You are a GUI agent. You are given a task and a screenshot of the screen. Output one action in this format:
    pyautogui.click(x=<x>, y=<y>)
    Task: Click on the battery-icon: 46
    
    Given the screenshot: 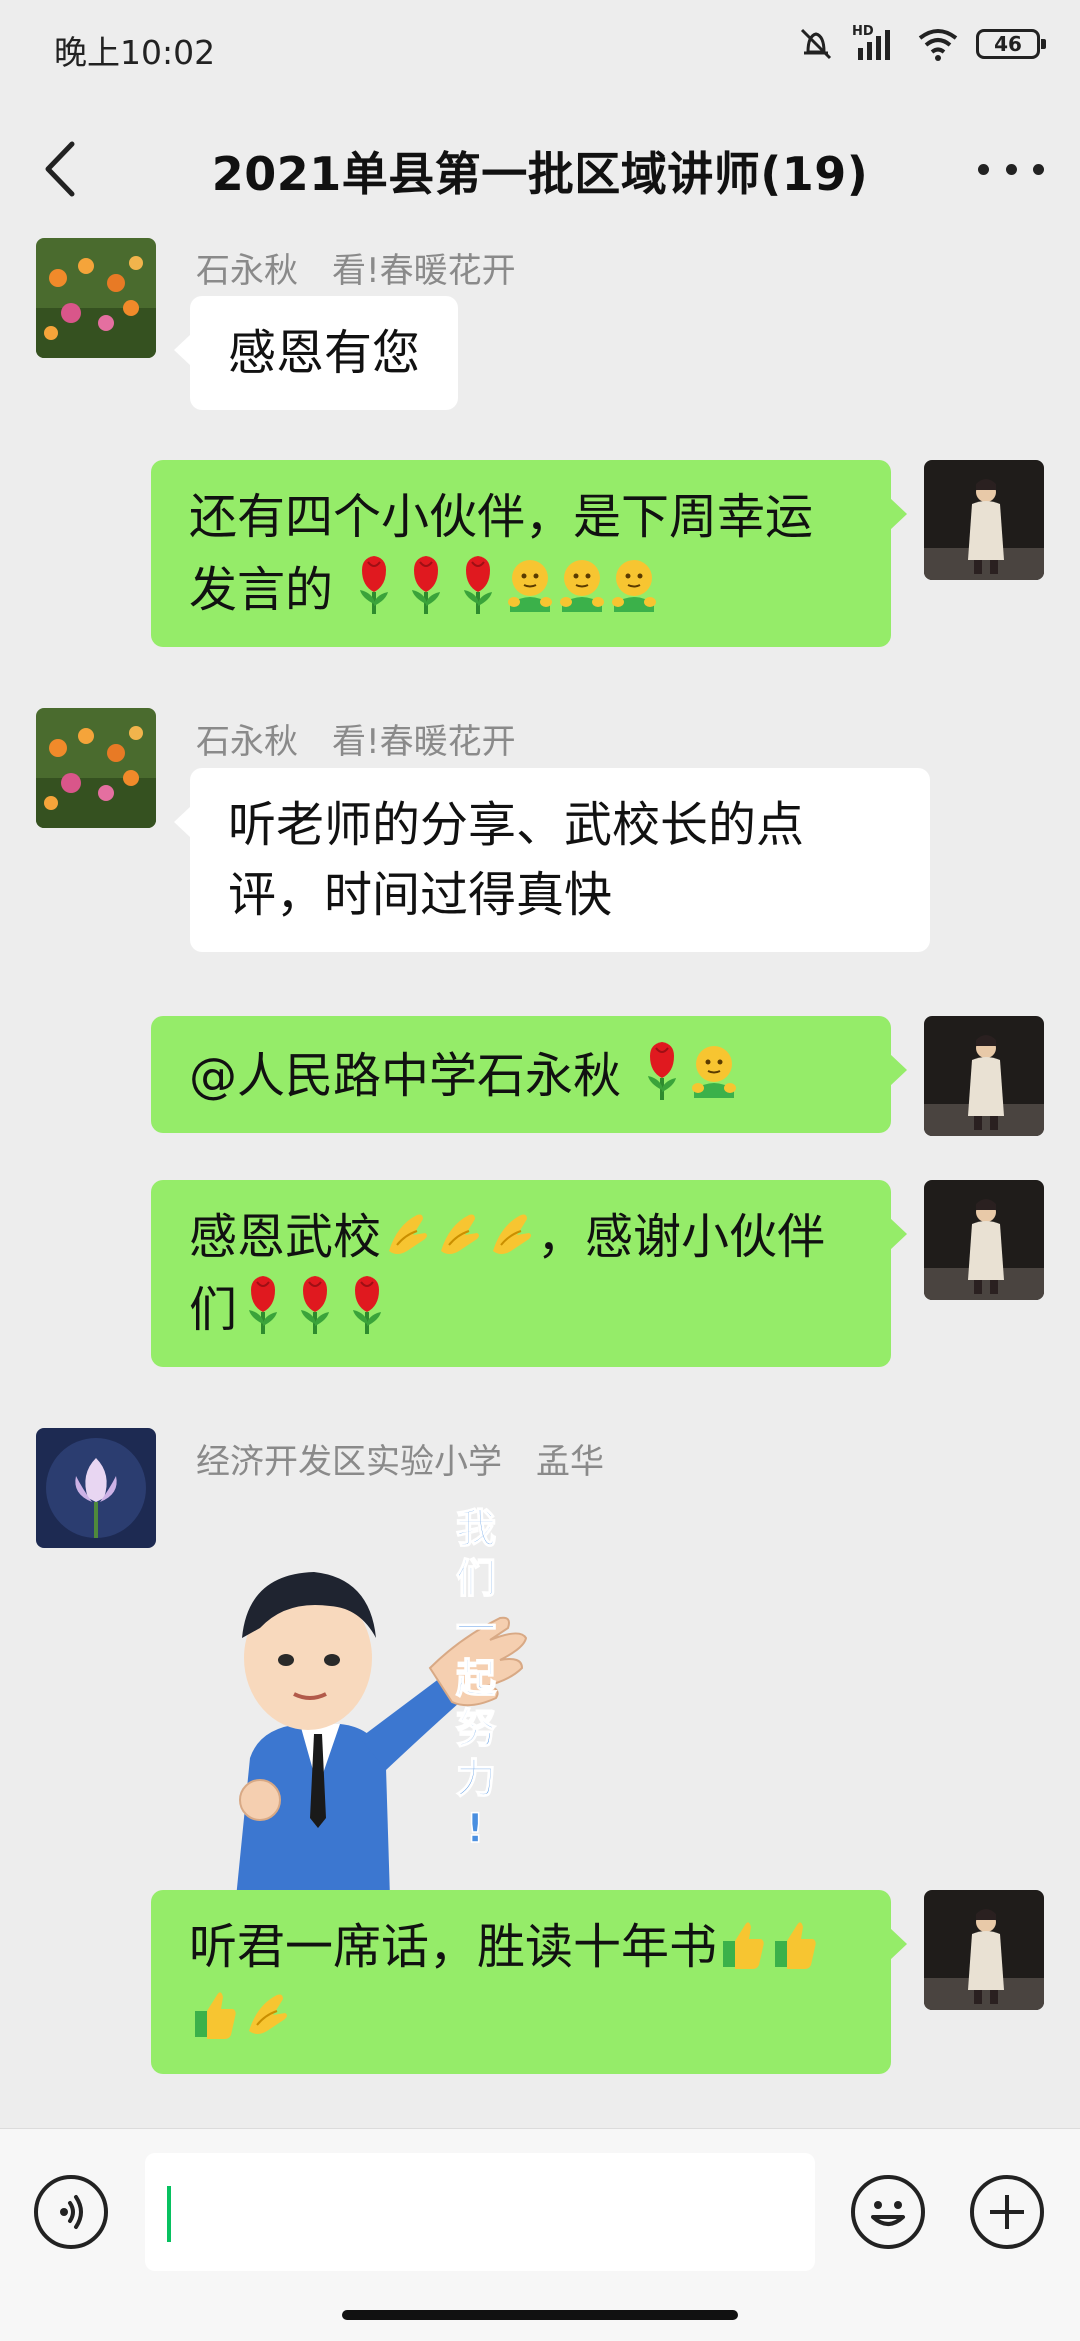 What is the action you would take?
    pyautogui.click(x=1011, y=44)
    